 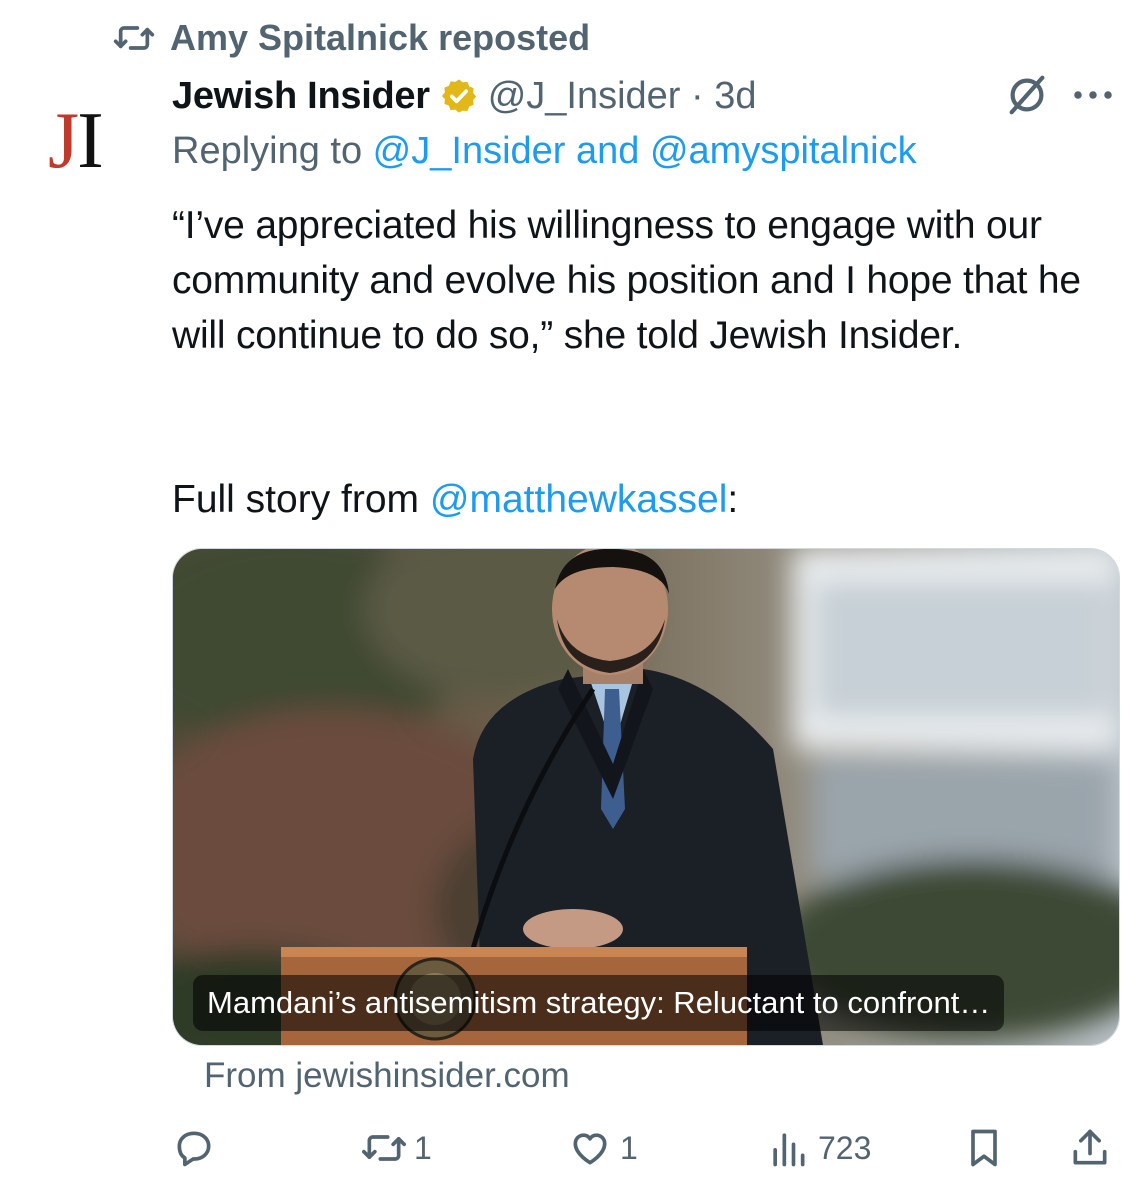 What do you see at coordinates (63, 141) in the screenshot?
I see `avatar-letter-j: J` at bounding box center [63, 141].